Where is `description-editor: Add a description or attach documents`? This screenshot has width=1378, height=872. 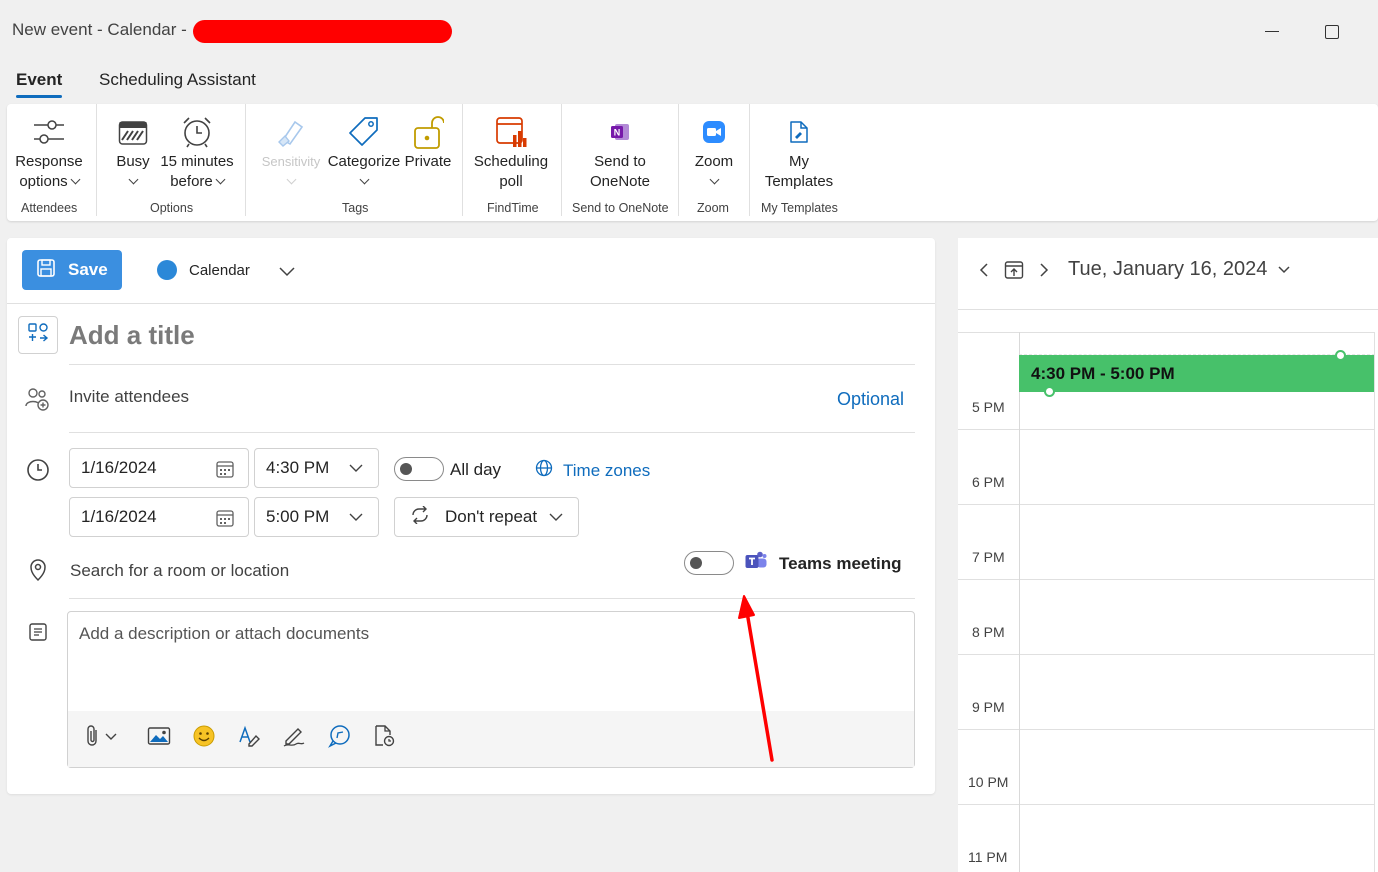 description-editor: Add a description or attach documents is located at coordinates (491, 689).